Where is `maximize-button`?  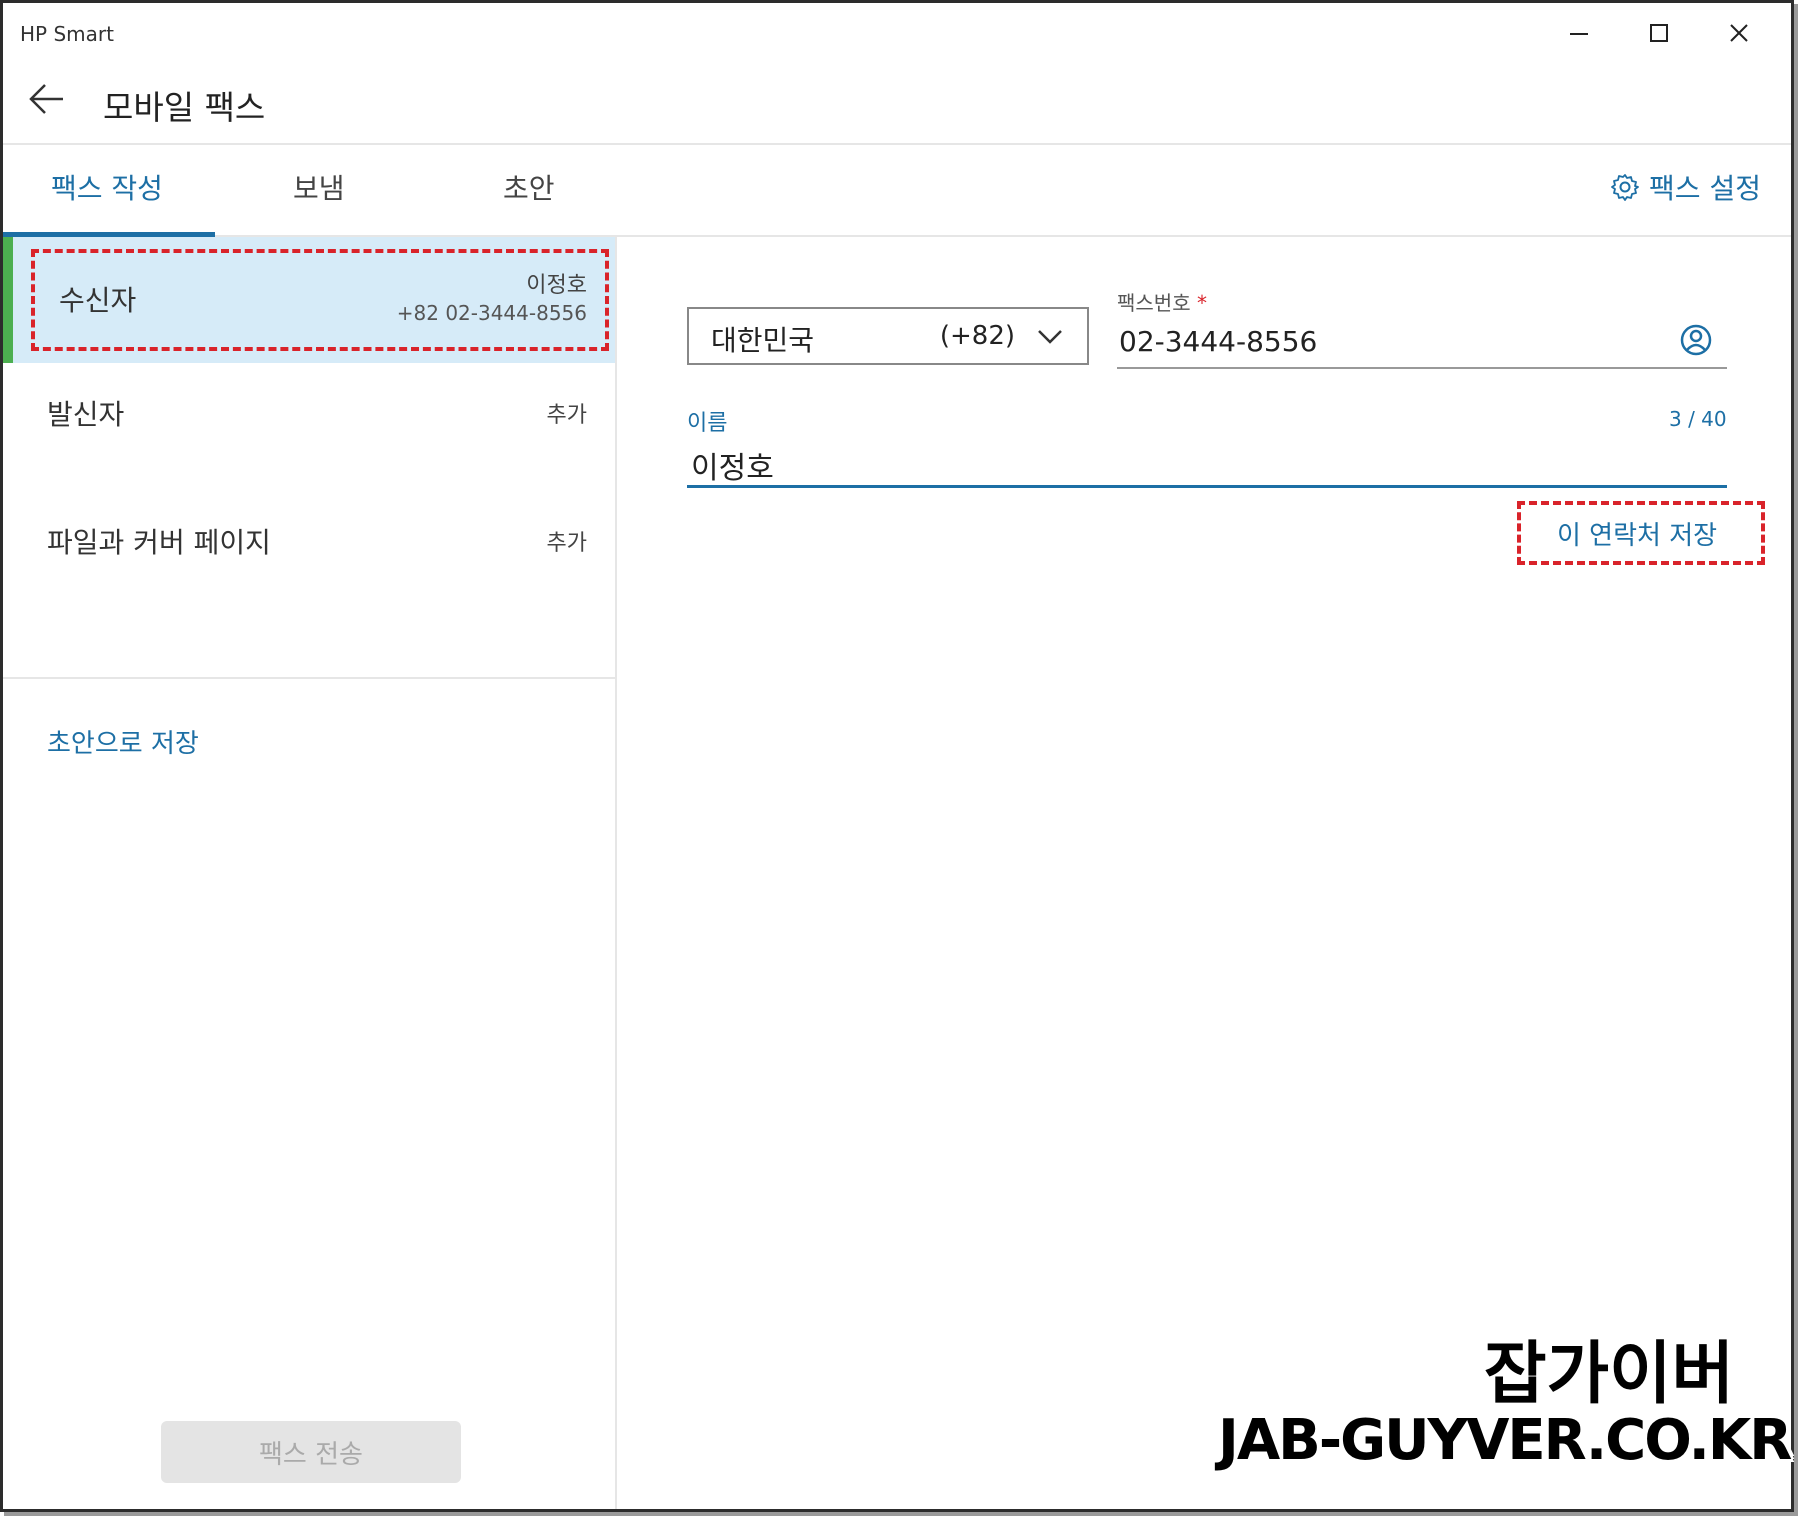 maximize-button is located at coordinates (1660, 34).